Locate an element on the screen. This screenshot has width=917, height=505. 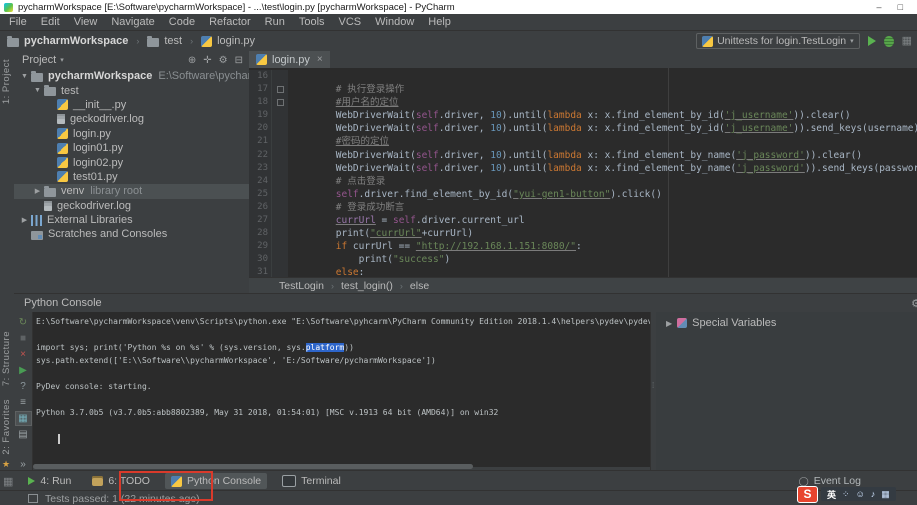
line-number: 29 is located at coordinates (260, 247).